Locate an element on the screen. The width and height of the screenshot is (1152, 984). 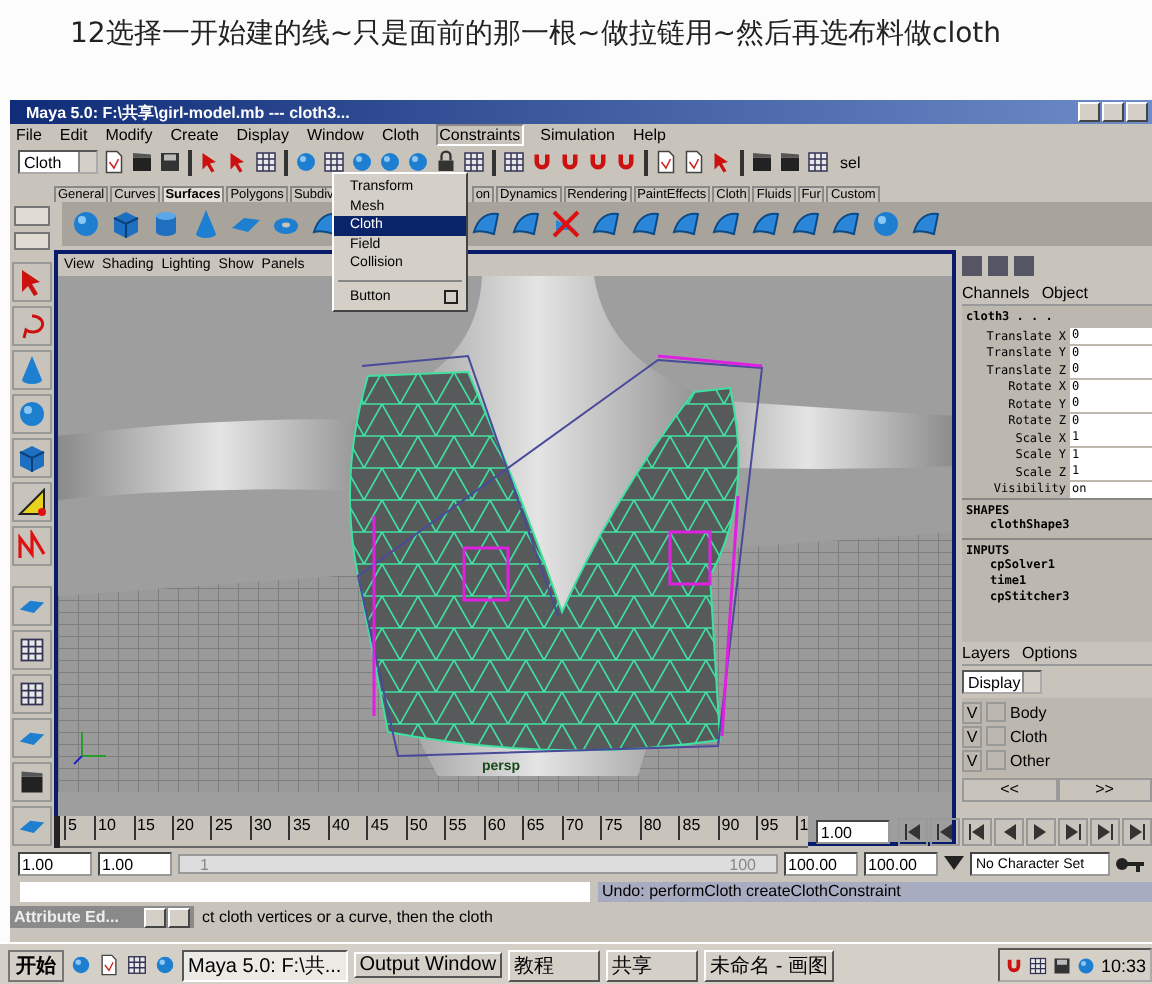
start-button: 开始 is located at coordinates (36, 965).